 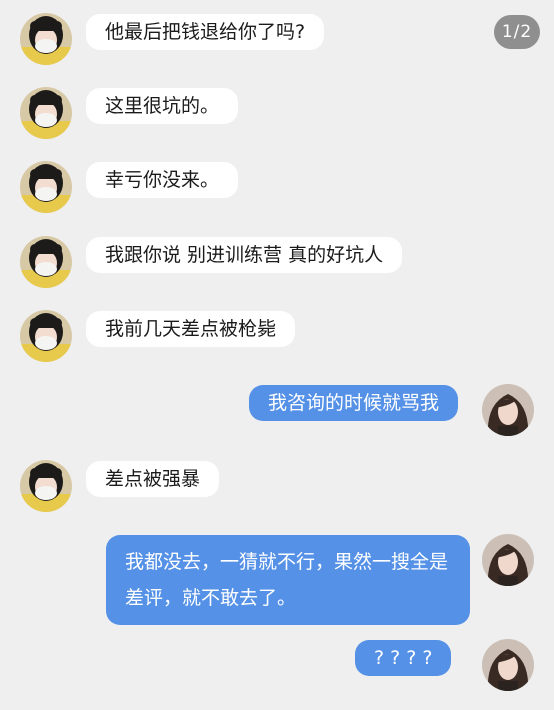 I want to click on message-bubble-incoming: 这里很坑的。, so click(x=162, y=106).